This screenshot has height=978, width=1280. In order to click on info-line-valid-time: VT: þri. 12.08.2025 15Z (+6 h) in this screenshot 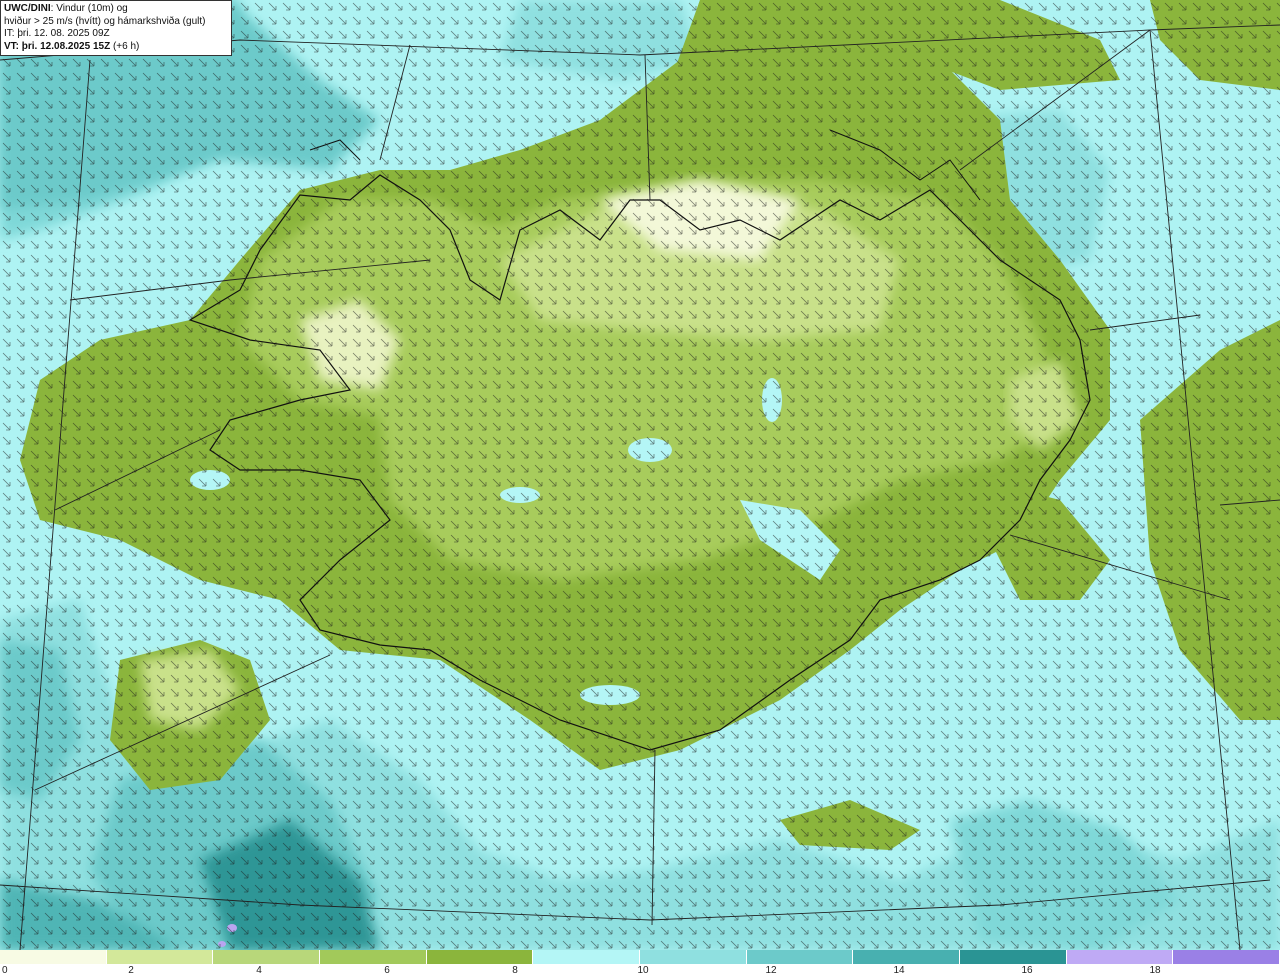, I will do `click(116, 47)`.